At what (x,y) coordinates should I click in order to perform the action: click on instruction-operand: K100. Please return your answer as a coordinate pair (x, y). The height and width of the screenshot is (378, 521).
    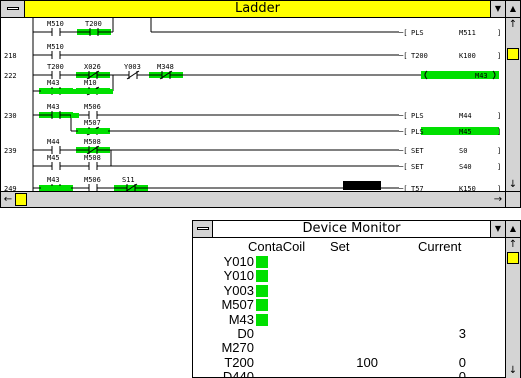
    Looking at the image, I should click on (467, 56).